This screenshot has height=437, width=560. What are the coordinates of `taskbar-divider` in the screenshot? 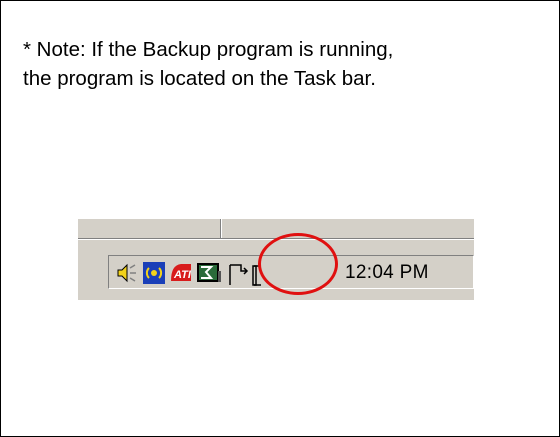 It's located at (220, 229).